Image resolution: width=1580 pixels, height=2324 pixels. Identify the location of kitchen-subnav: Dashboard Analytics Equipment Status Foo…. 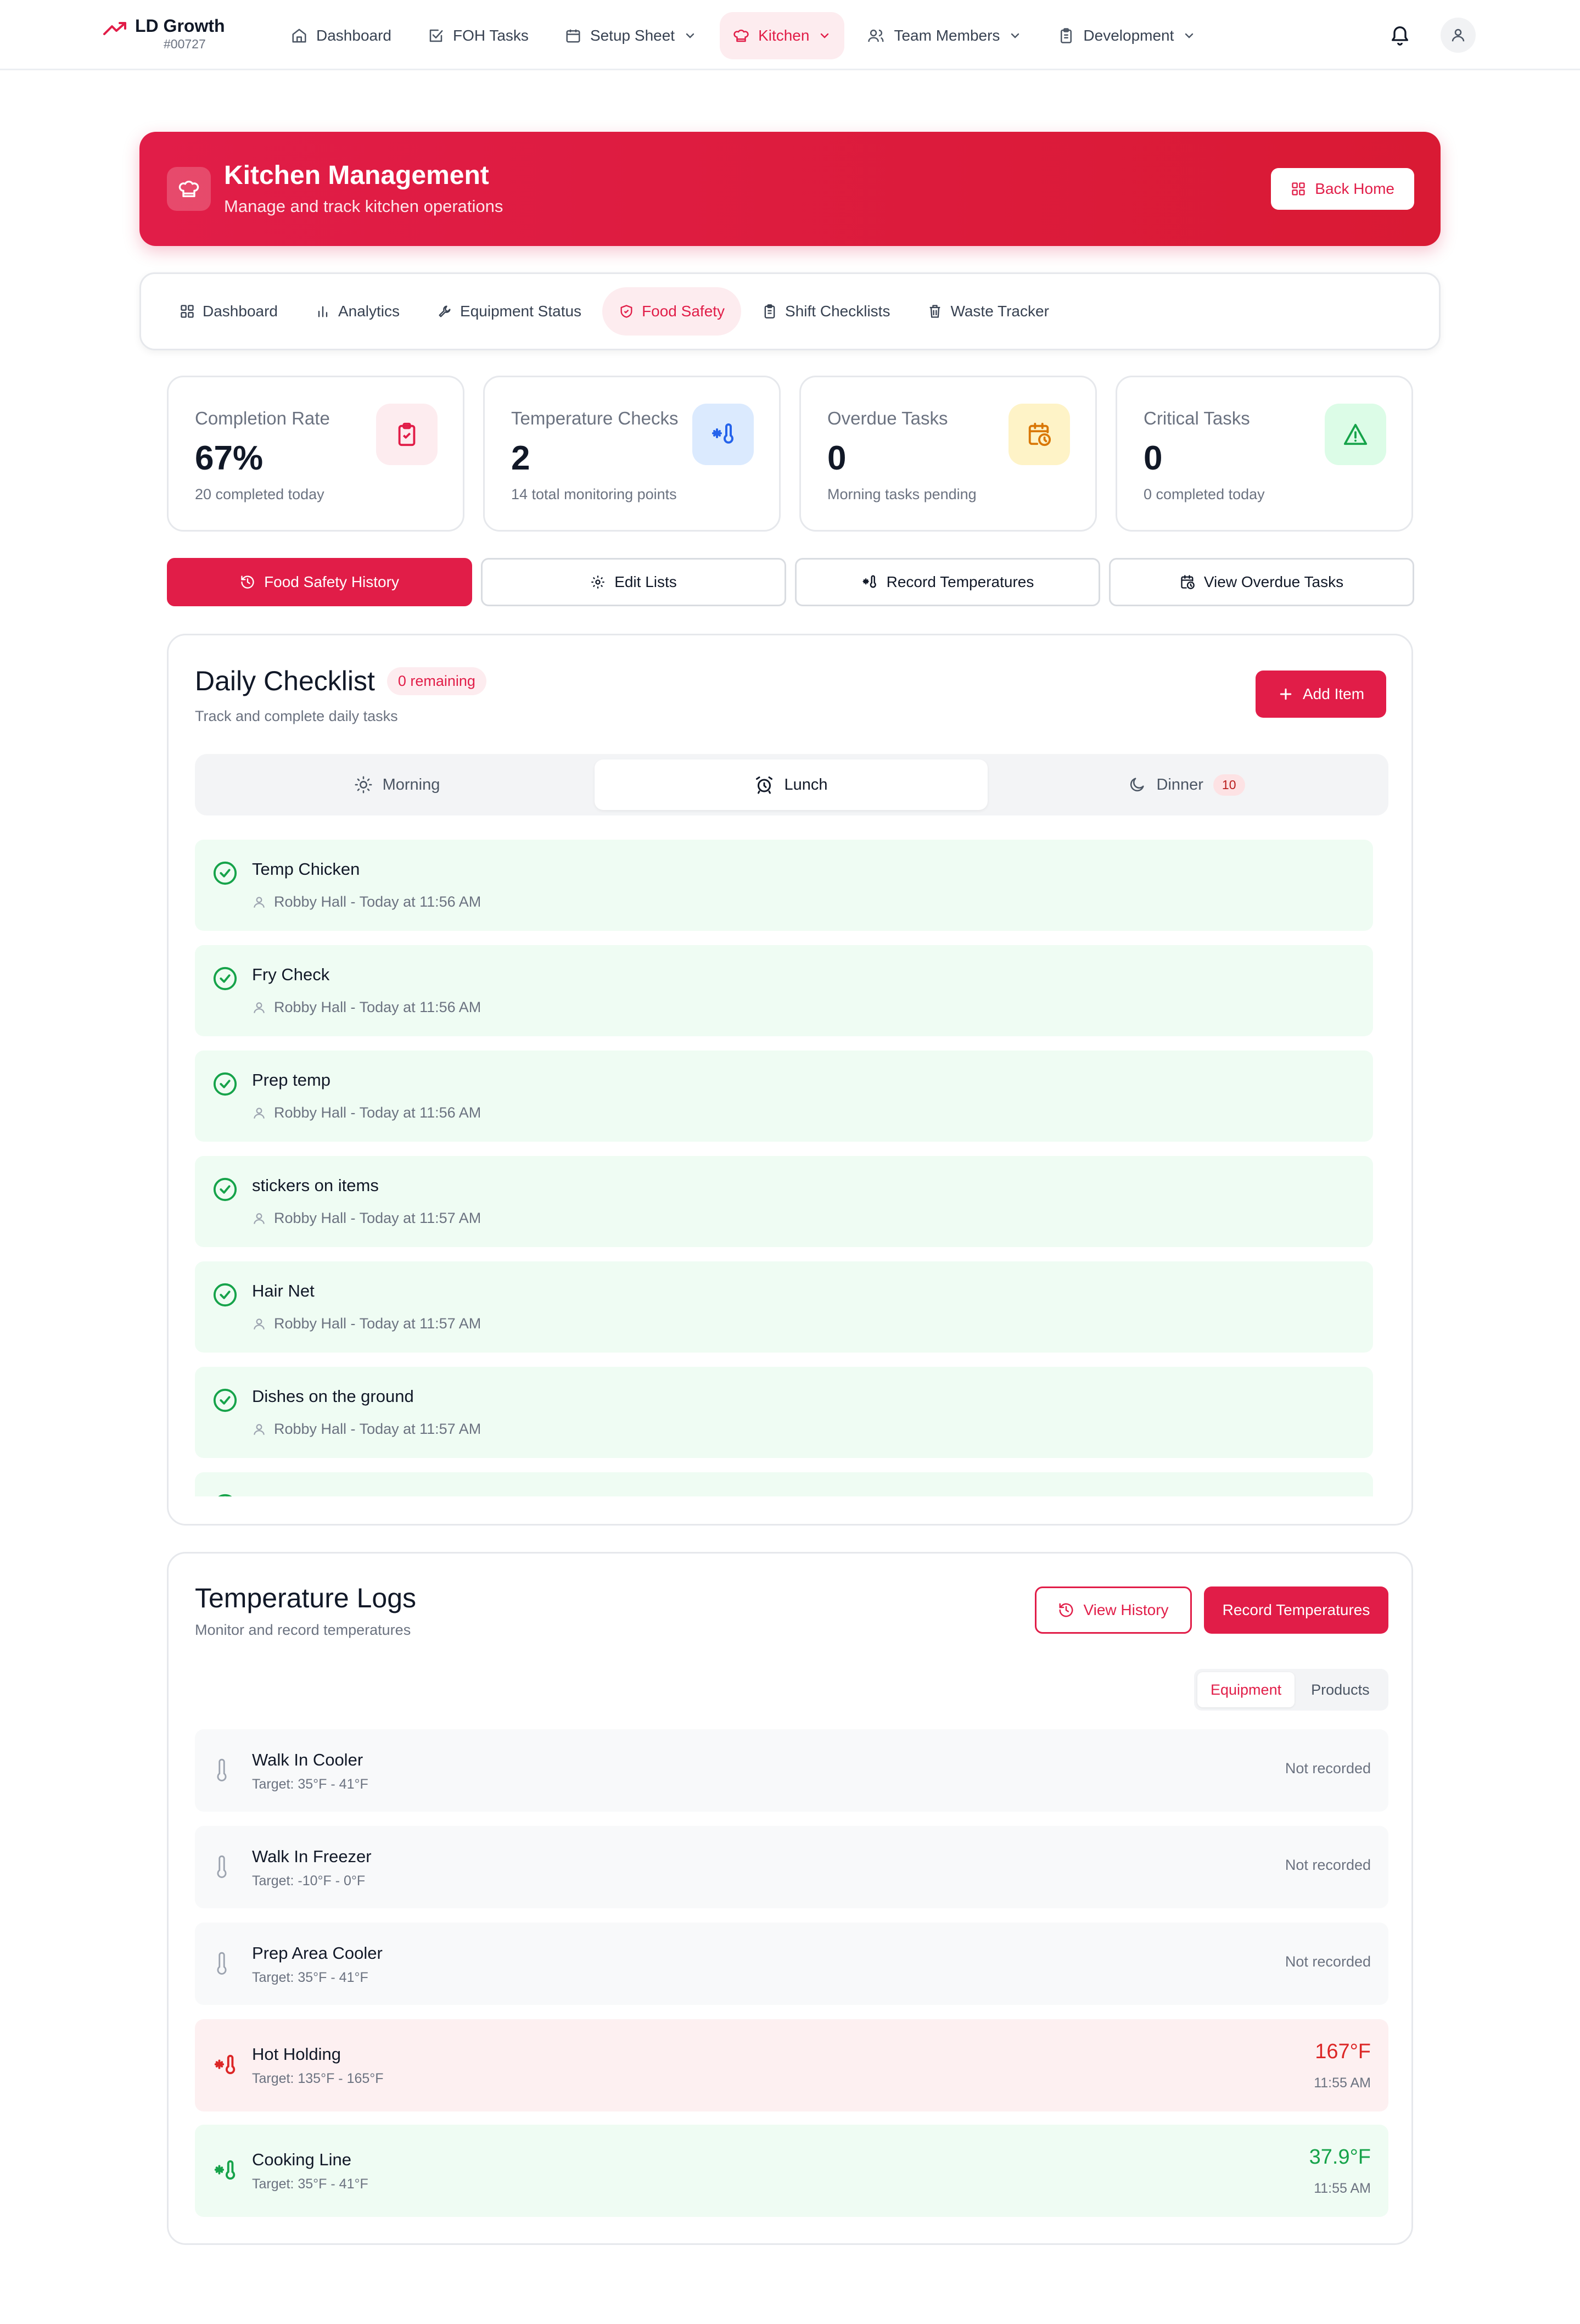
(790, 311).